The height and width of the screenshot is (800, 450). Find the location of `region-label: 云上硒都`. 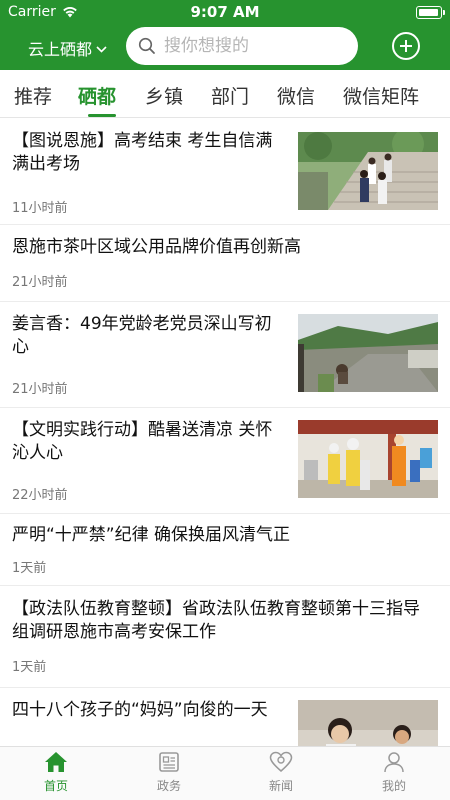

region-label: 云上硒都 is located at coordinates (60, 49).